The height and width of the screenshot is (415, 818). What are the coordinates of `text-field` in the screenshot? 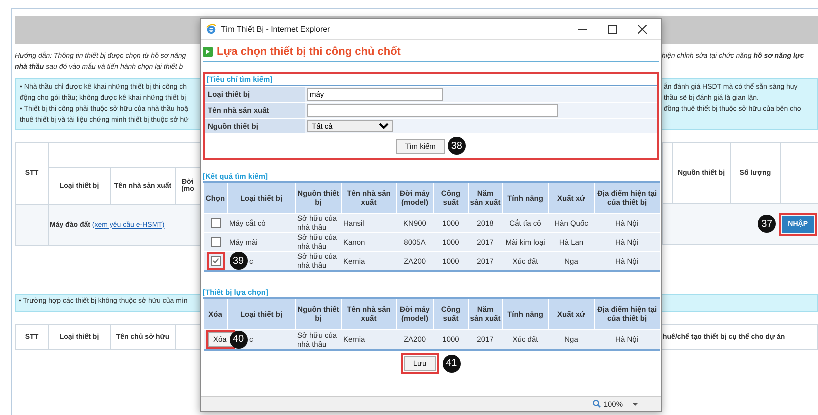 It's located at (432, 110).